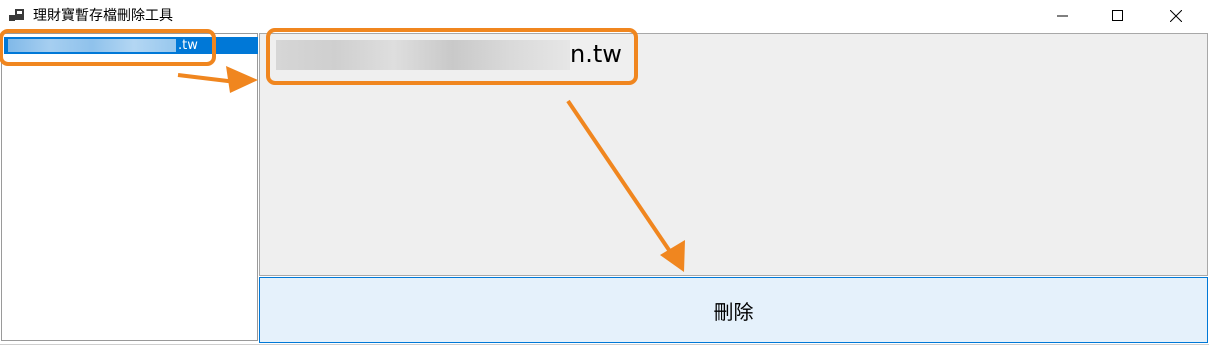 This screenshot has width=1209, height=349. What do you see at coordinates (188, 45) in the screenshot?
I see `list-item-suffix: .tw` at bounding box center [188, 45].